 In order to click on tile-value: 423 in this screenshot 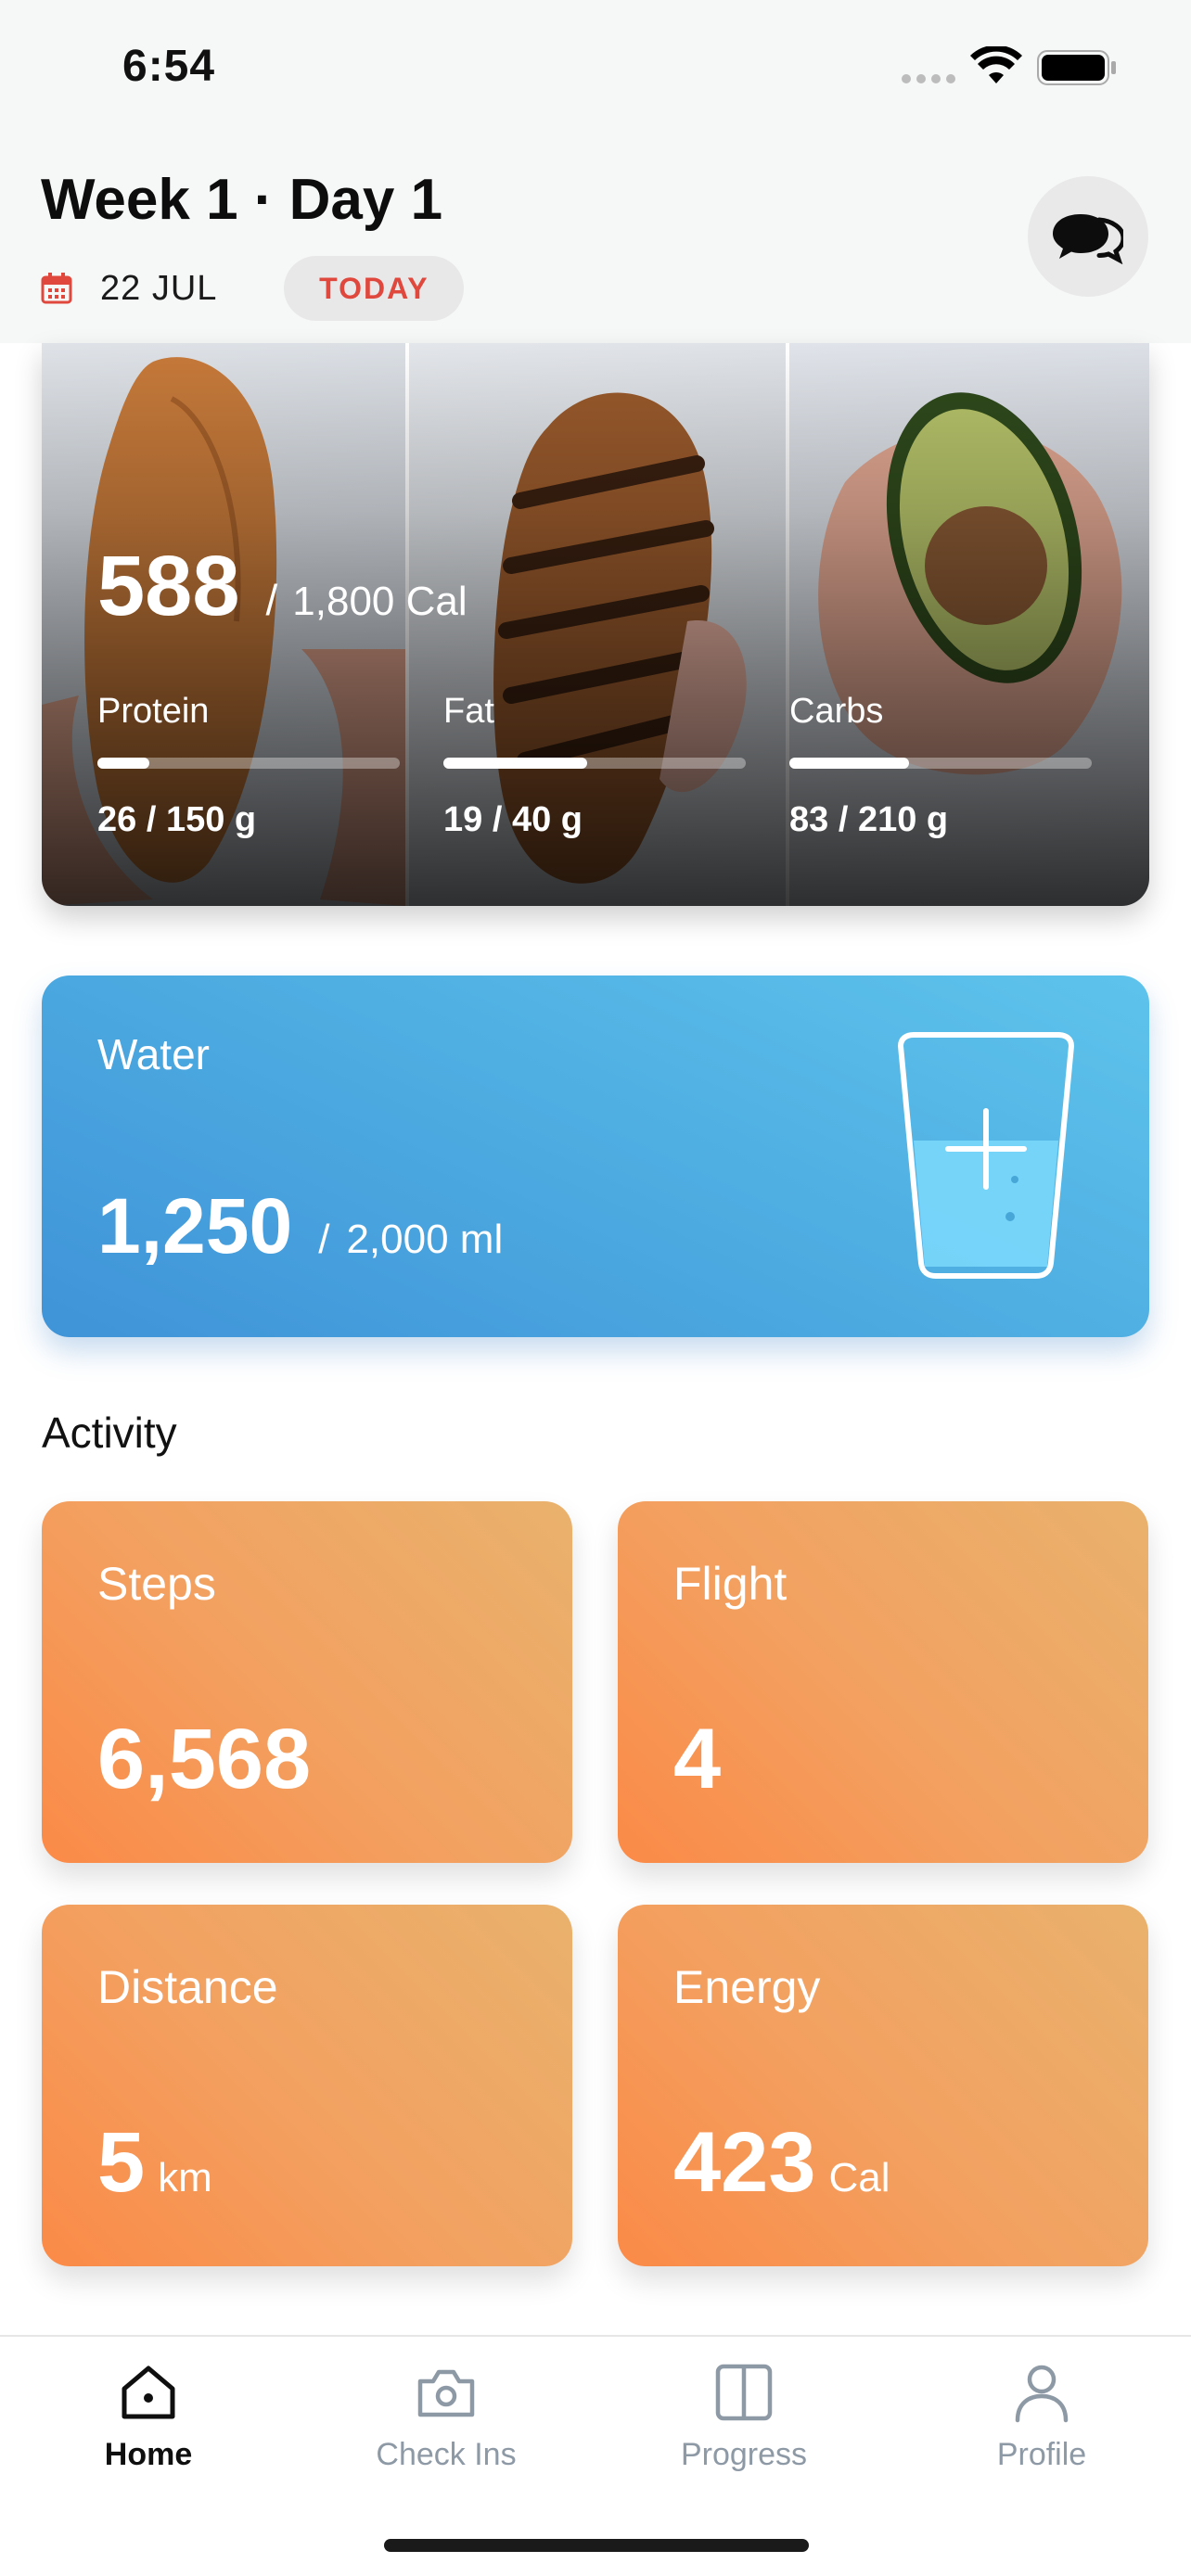, I will do `click(744, 2163)`.